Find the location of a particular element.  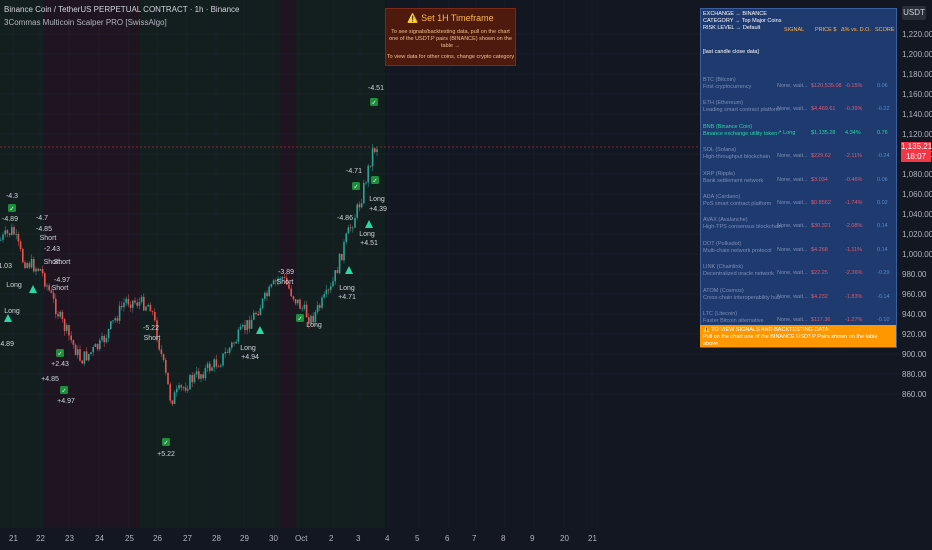

coin-delta: -2.08% is located at coordinates (854, 226).